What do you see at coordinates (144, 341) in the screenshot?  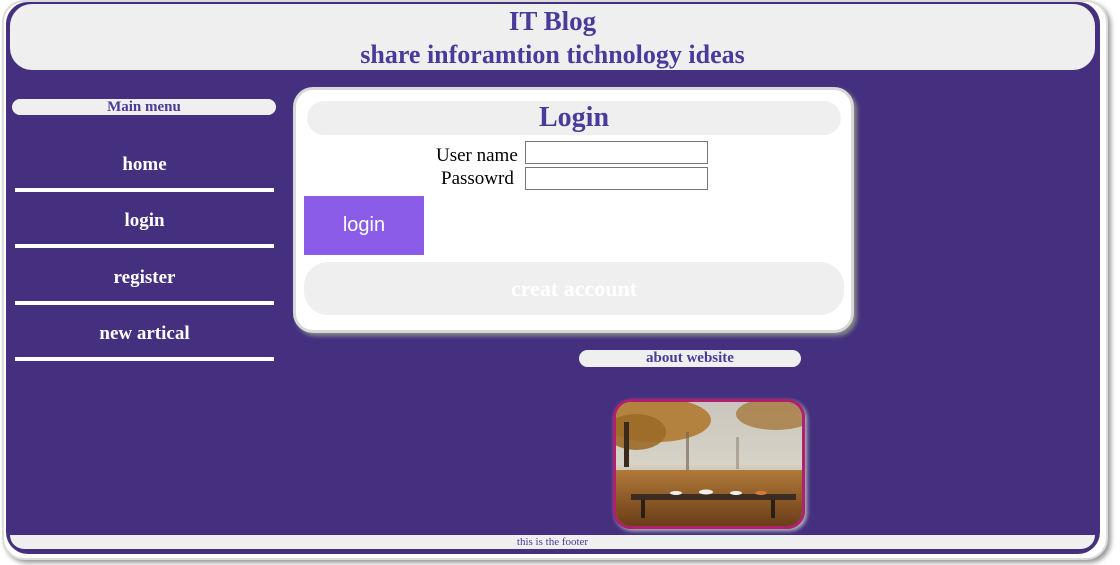 I see `menu-item-new-artical: new artical` at bounding box center [144, 341].